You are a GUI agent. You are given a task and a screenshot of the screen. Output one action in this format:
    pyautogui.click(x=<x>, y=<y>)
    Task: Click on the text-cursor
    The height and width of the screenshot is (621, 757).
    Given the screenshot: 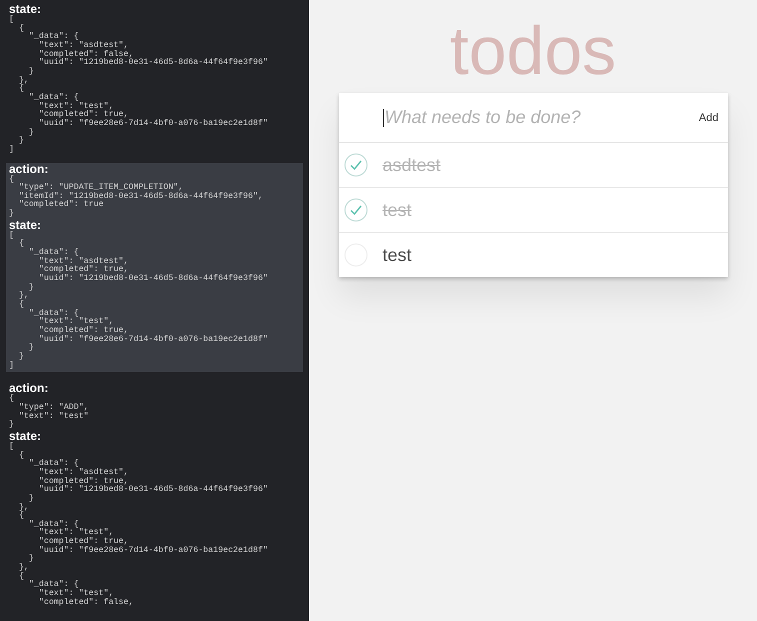 What is the action you would take?
    pyautogui.click(x=383, y=117)
    